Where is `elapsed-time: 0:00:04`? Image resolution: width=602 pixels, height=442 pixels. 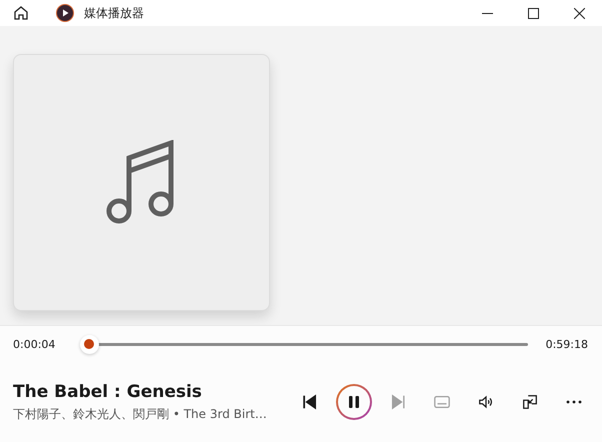 elapsed-time: 0:00:04 is located at coordinates (34, 344).